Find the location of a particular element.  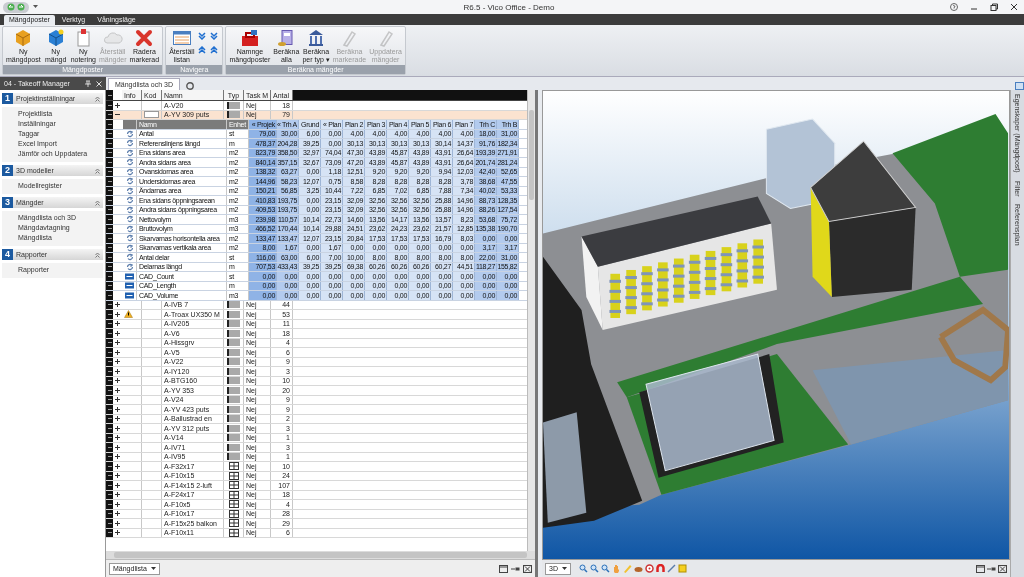

add-tab-icon is located at coordinates (190, 86).